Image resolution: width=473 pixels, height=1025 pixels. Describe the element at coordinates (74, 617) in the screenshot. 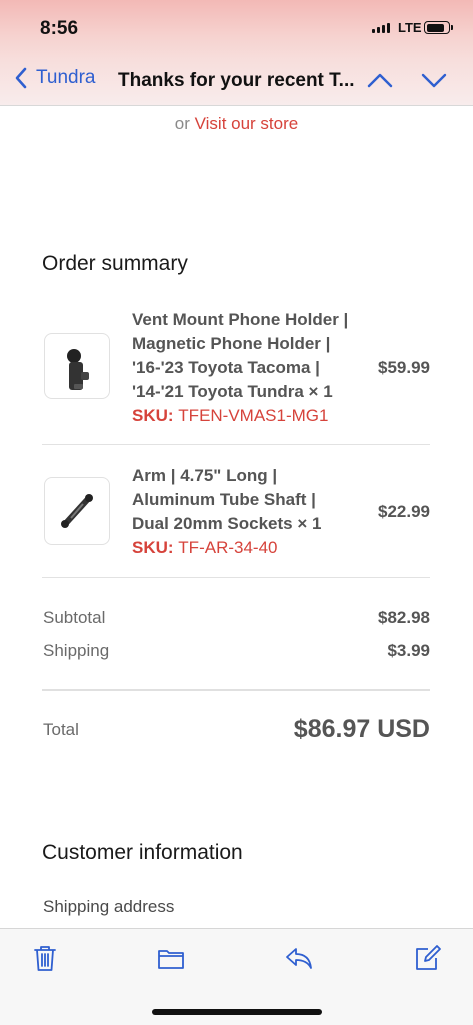

I see `subtotal-label: Subtotal` at that location.